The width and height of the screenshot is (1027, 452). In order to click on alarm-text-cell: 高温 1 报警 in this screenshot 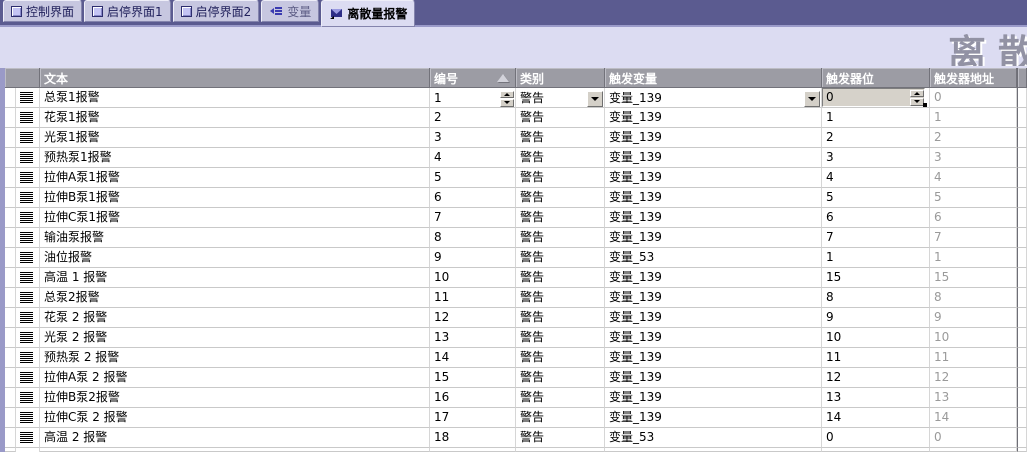, I will do `click(235, 278)`.